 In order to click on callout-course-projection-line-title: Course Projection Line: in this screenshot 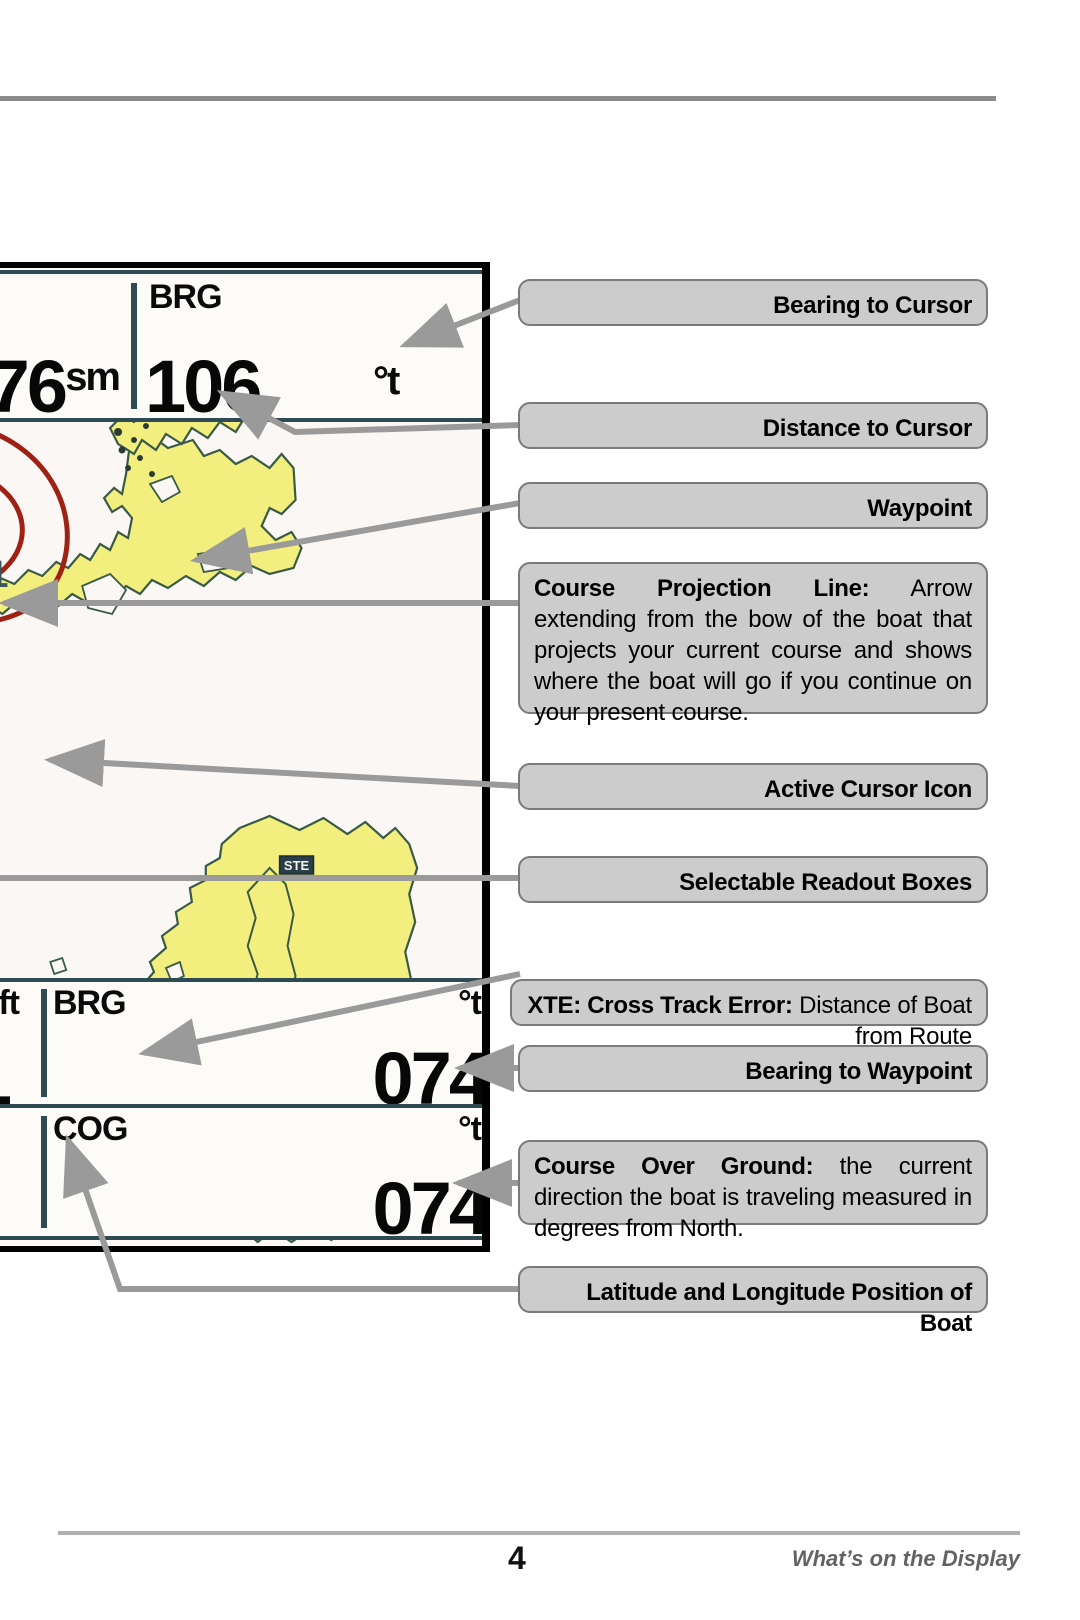, I will do `click(702, 588)`.